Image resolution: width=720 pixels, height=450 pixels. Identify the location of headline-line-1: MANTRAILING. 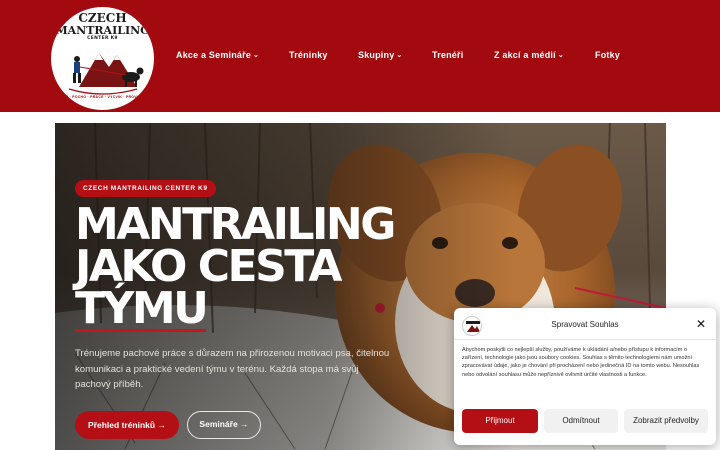
(235, 224).